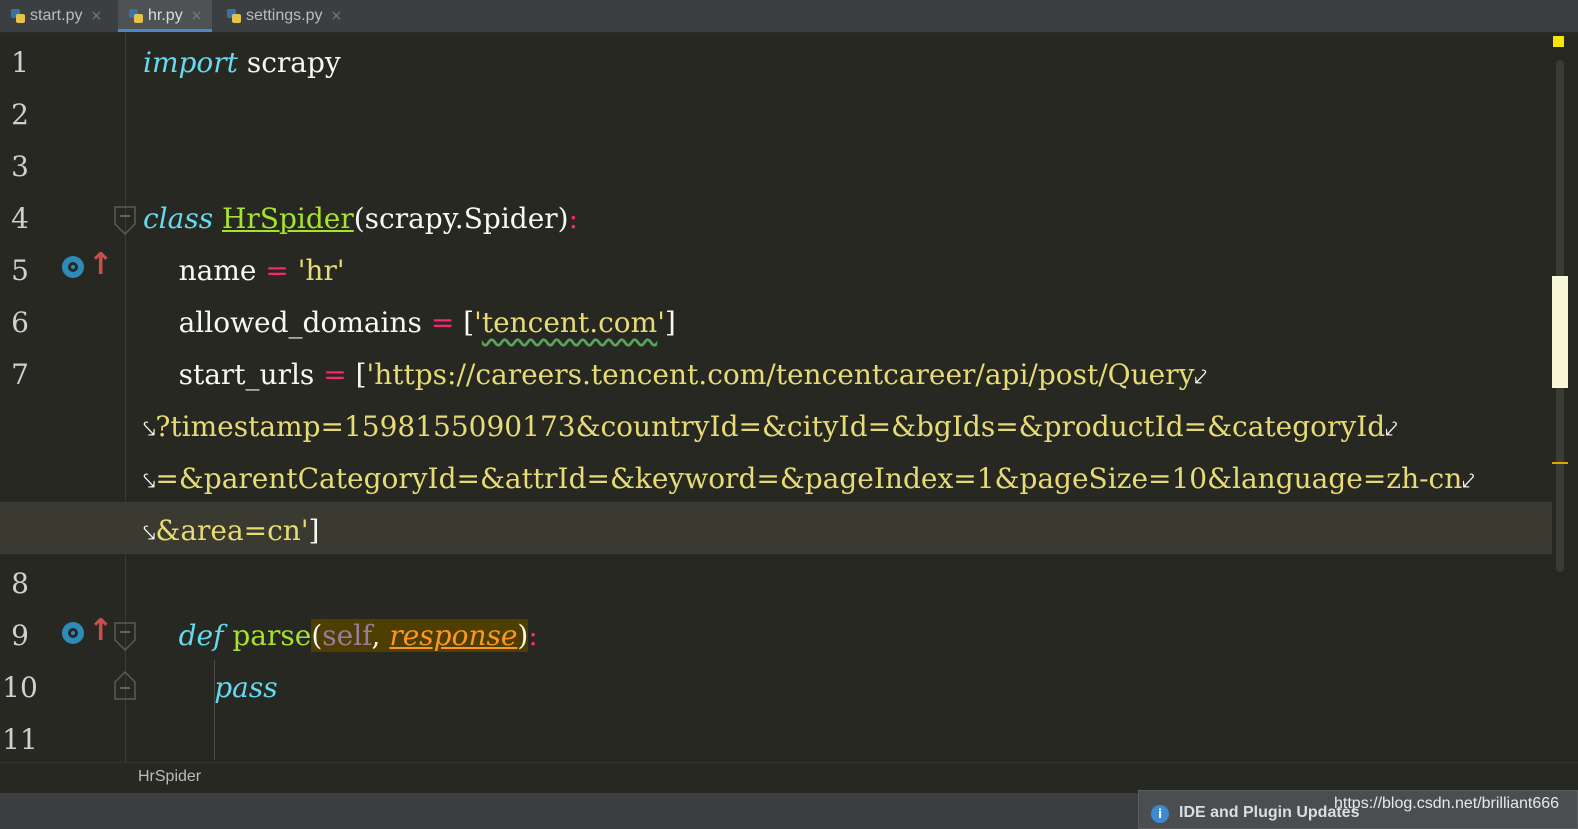  What do you see at coordinates (20, 114) in the screenshot?
I see `line-number: 2` at bounding box center [20, 114].